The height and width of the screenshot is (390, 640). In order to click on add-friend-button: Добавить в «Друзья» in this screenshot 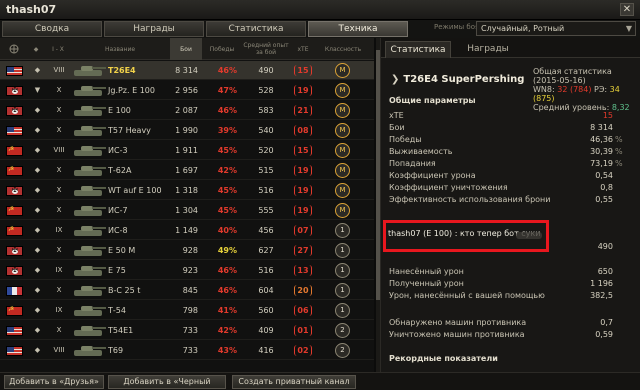, I will do `click(54, 382)`.